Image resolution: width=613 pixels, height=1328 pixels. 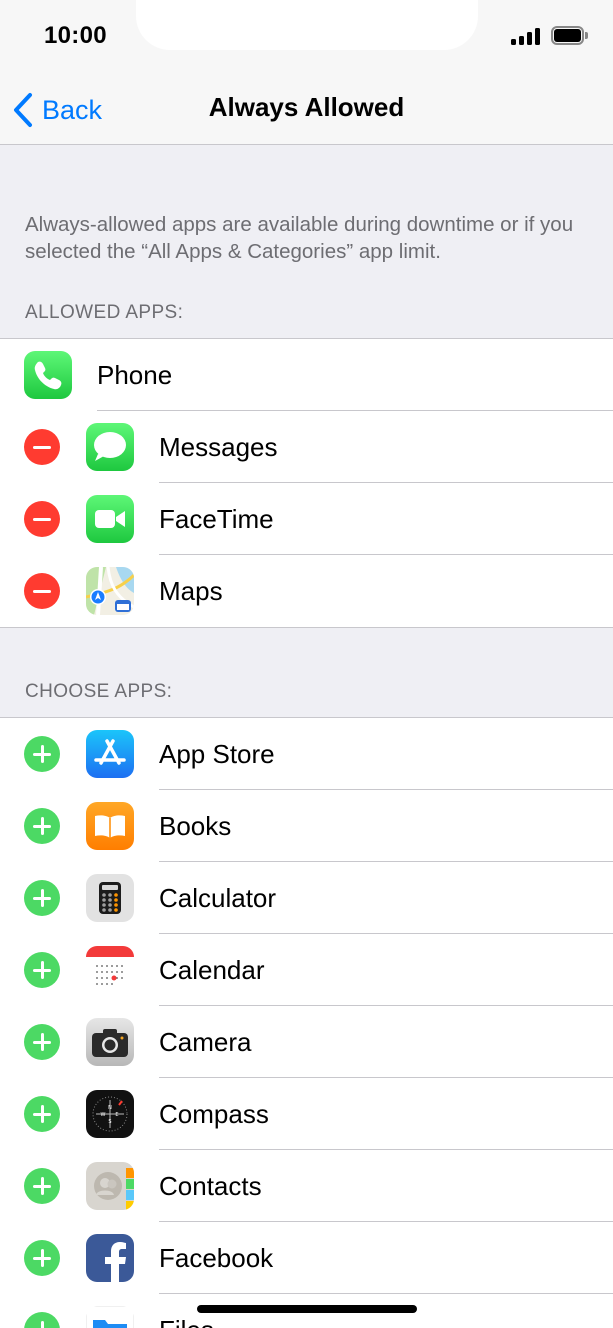 I want to click on app-name: Phone, so click(x=135, y=375).